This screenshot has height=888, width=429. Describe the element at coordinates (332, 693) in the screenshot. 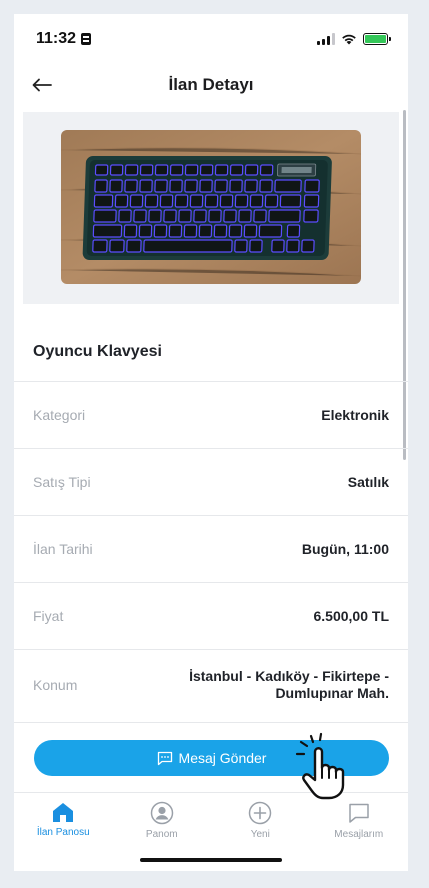

I see `location-line-2: Dumlupınar Mah.` at that location.